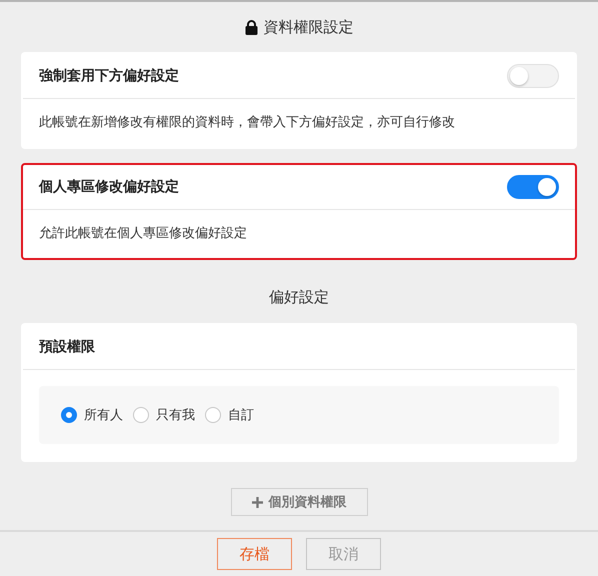 The image size is (598, 576). What do you see at coordinates (109, 187) in the screenshot?
I see `setting-title: 個人專區修改偏好設定` at bounding box center [109, 187].